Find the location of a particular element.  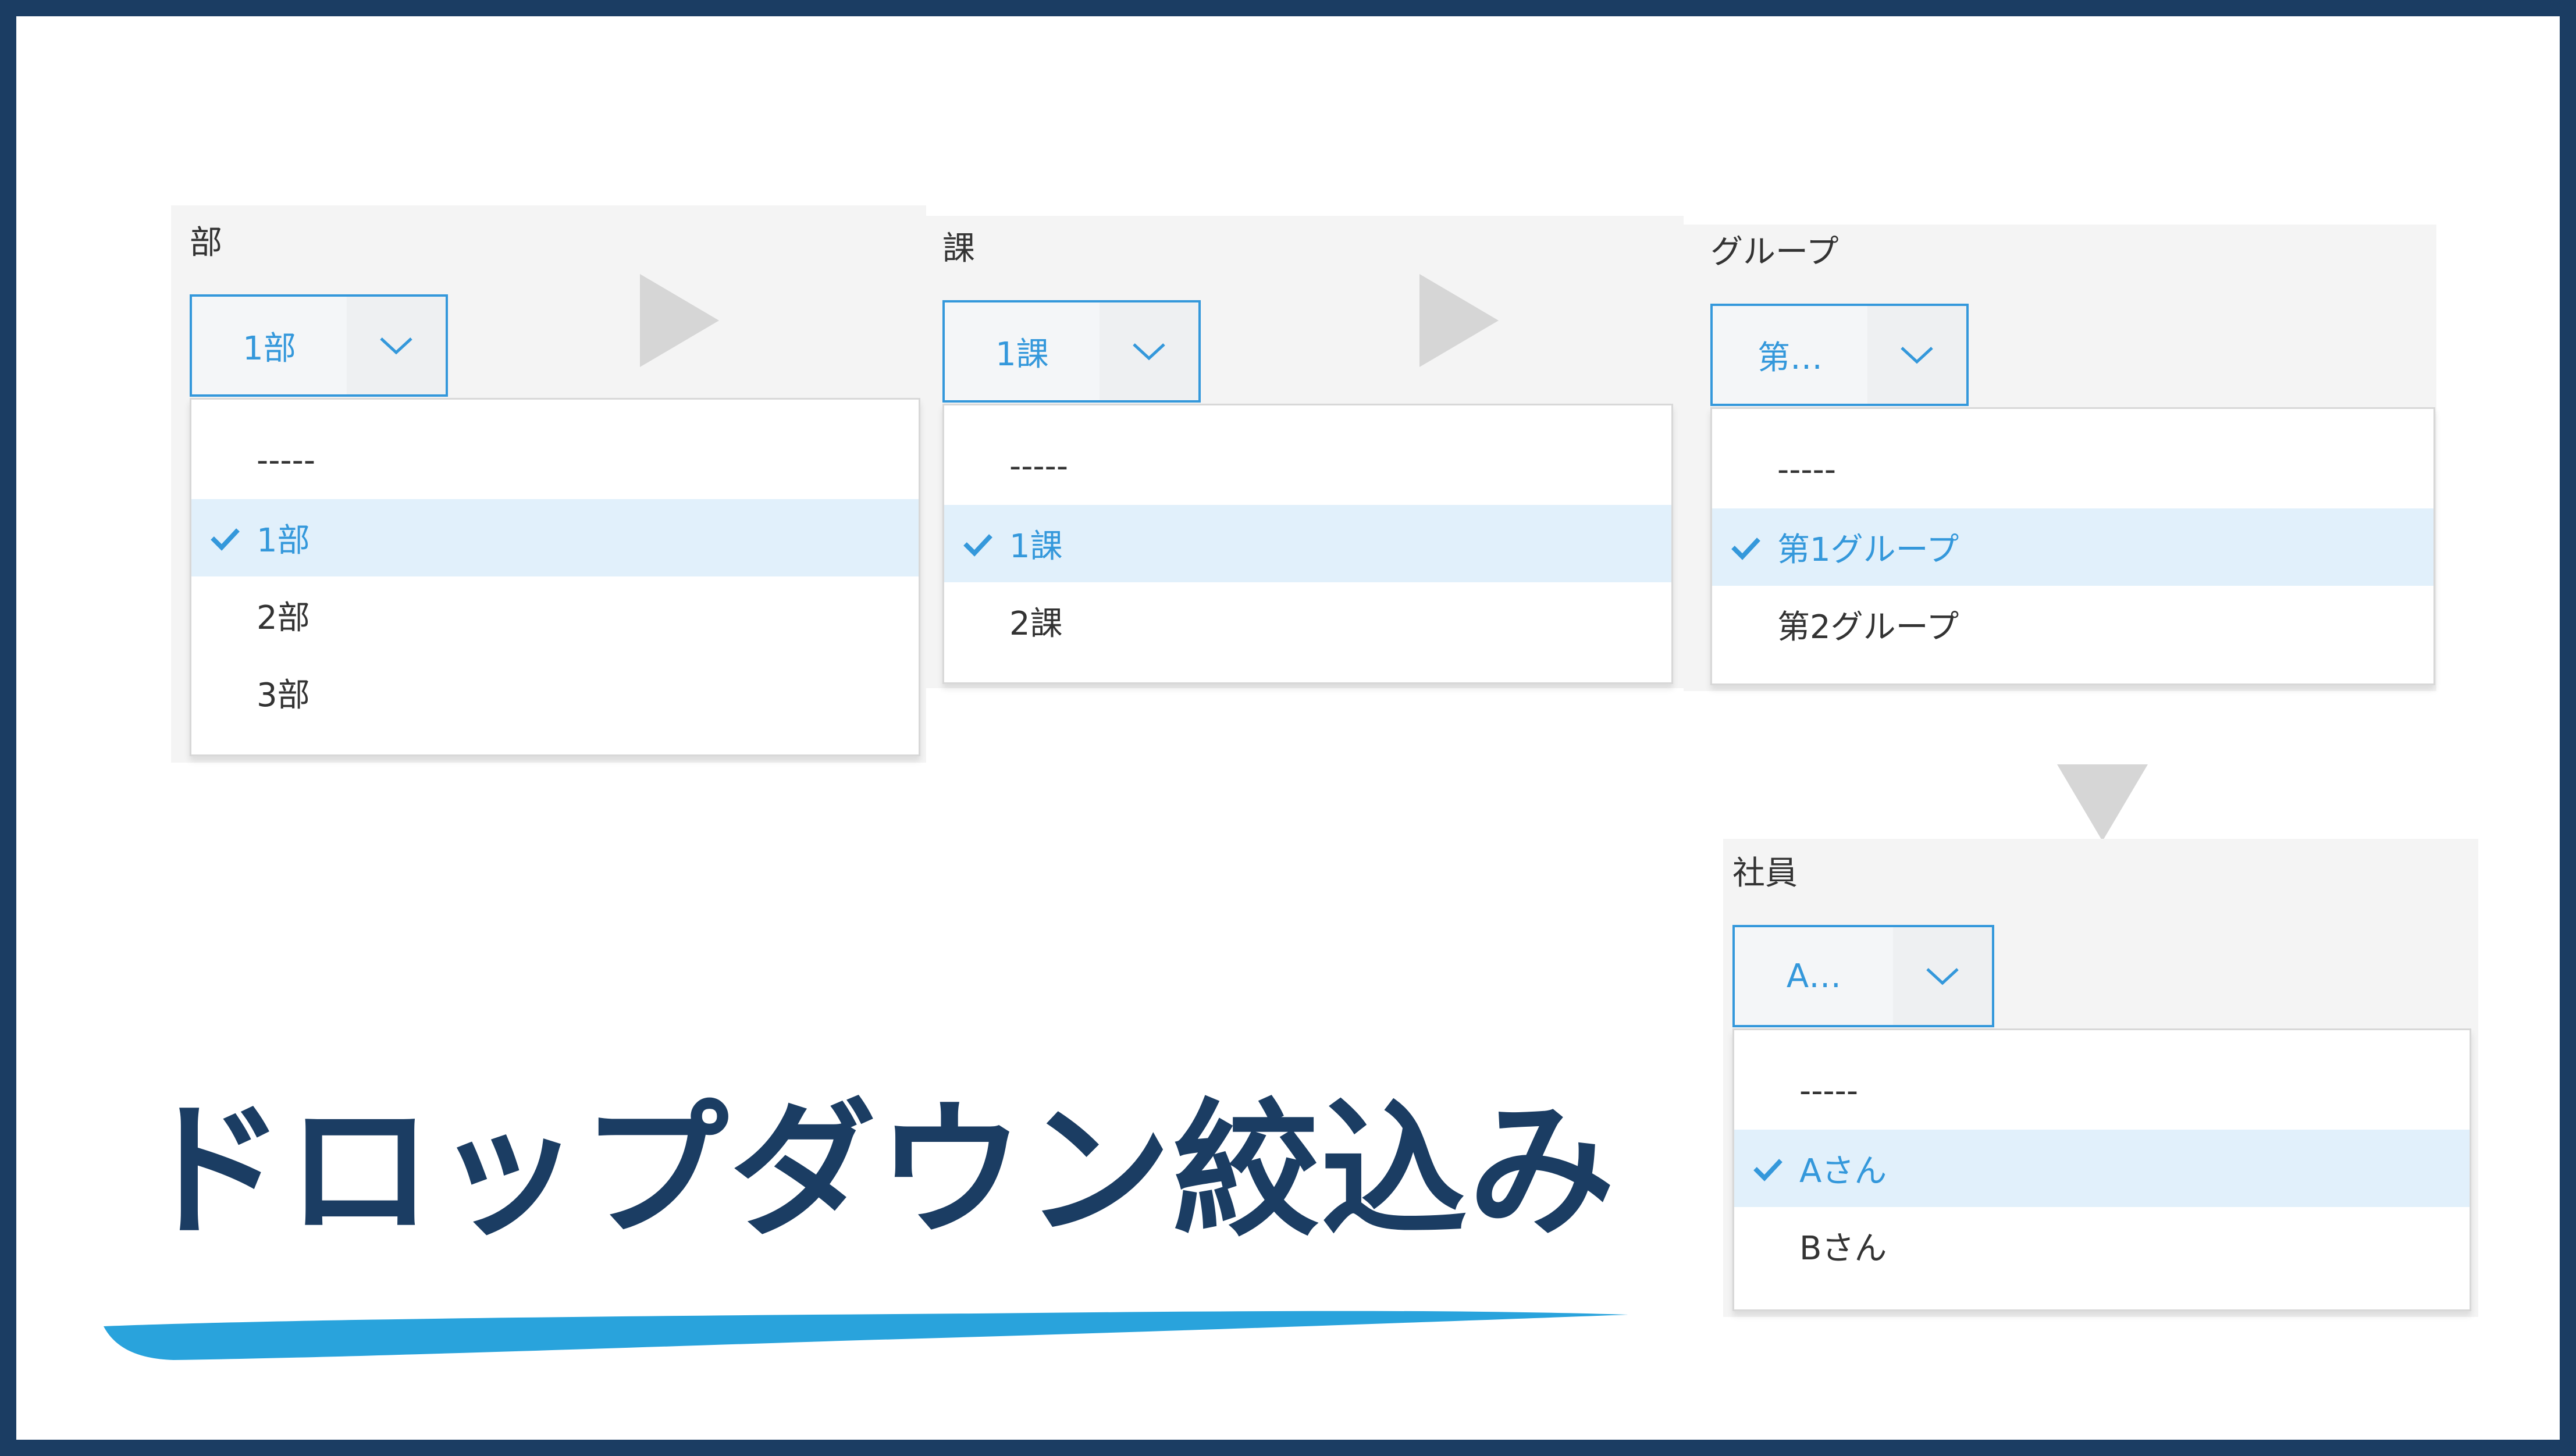

section-option-2: 2課 is located at coordinates (1307, 621).